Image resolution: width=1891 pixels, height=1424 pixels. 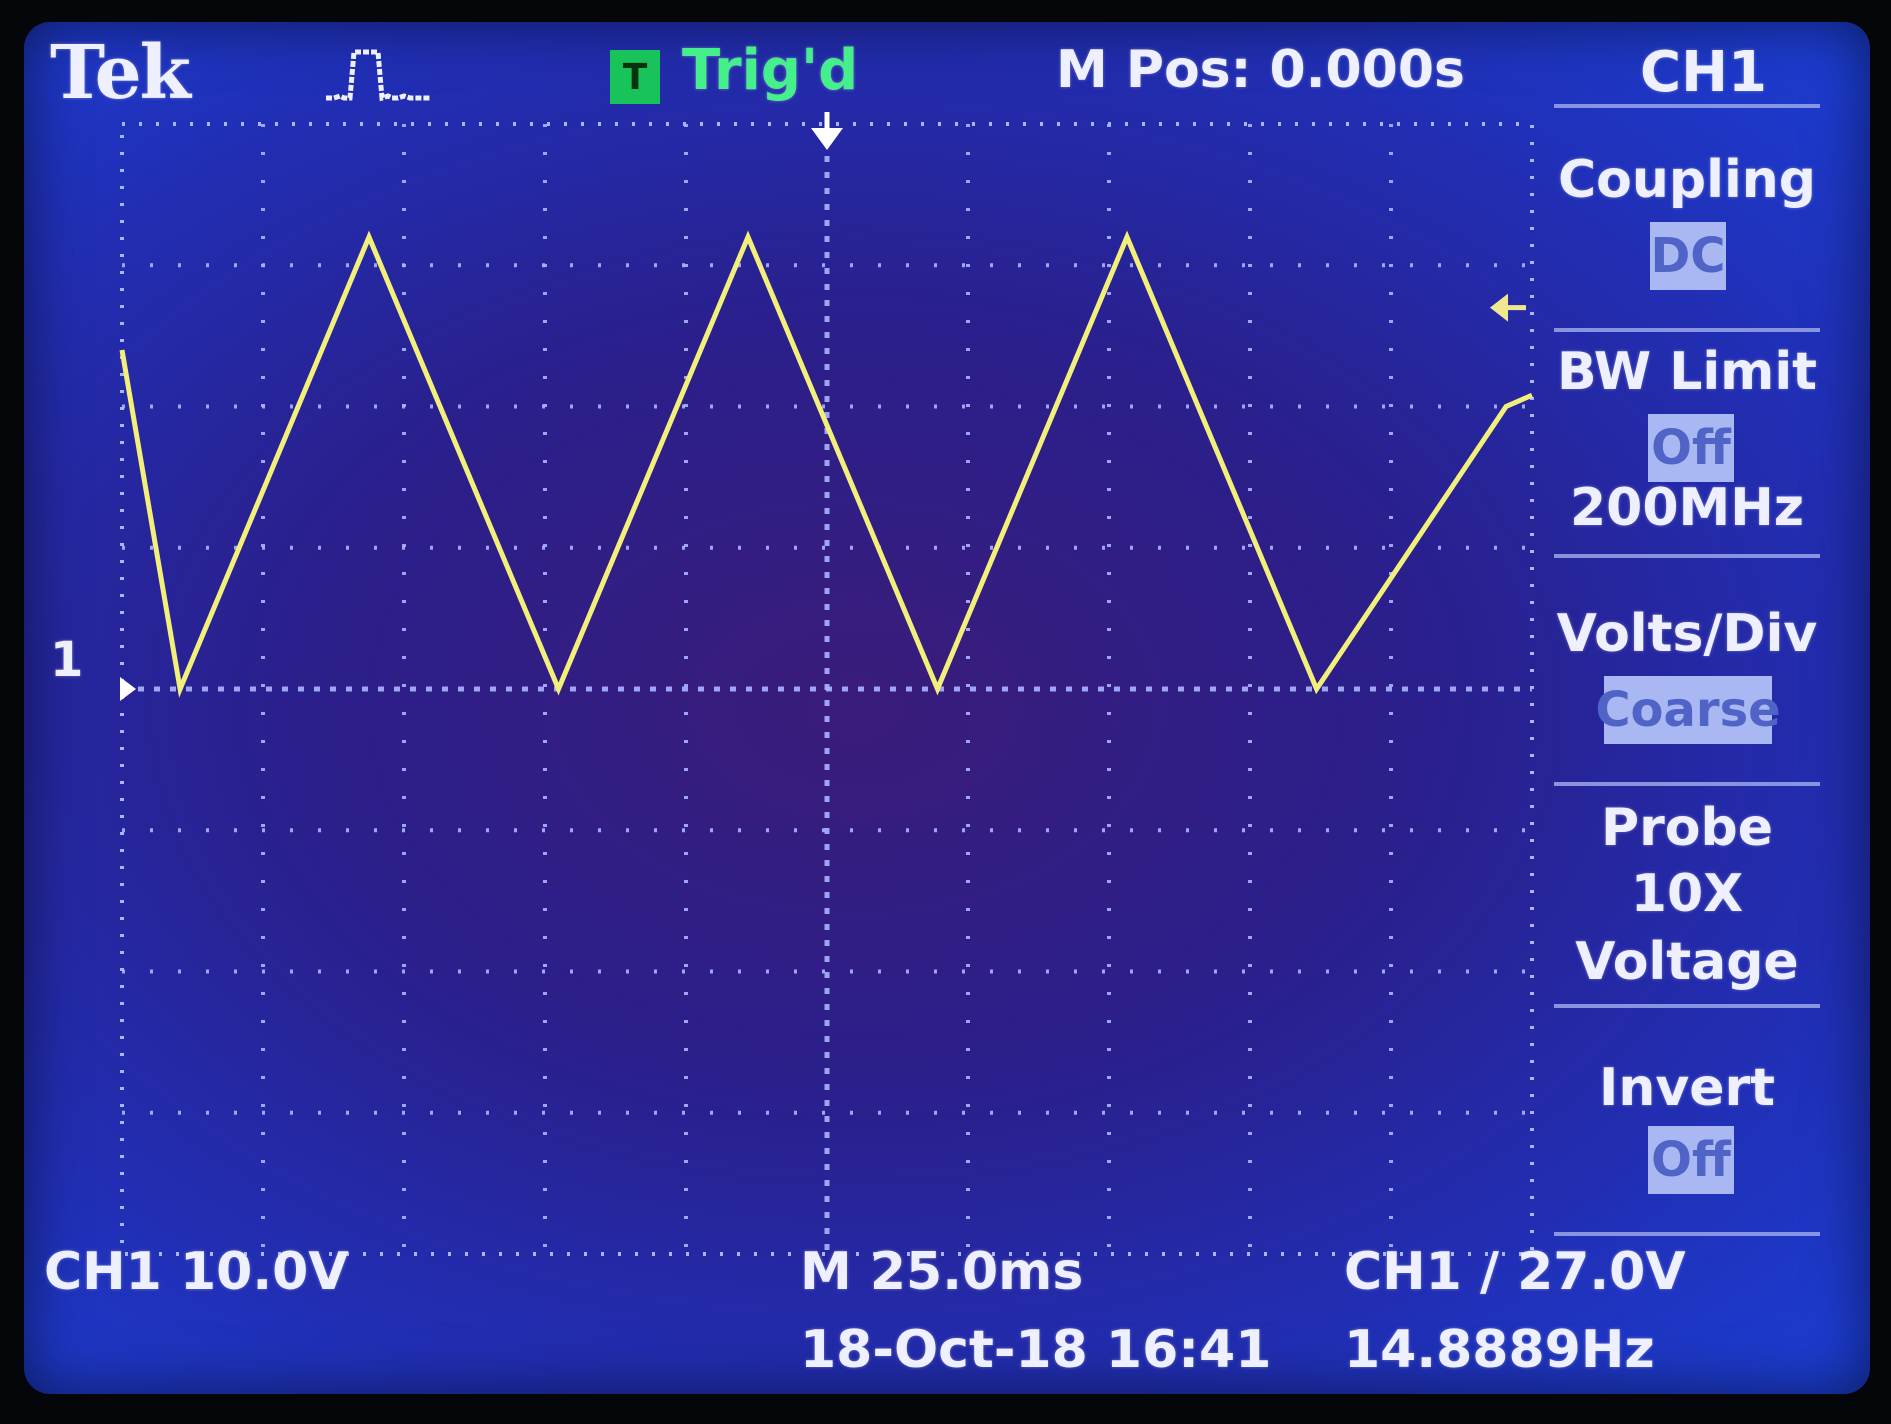 I want to click on probe-label: Probe, so click(x=1687, y=828).